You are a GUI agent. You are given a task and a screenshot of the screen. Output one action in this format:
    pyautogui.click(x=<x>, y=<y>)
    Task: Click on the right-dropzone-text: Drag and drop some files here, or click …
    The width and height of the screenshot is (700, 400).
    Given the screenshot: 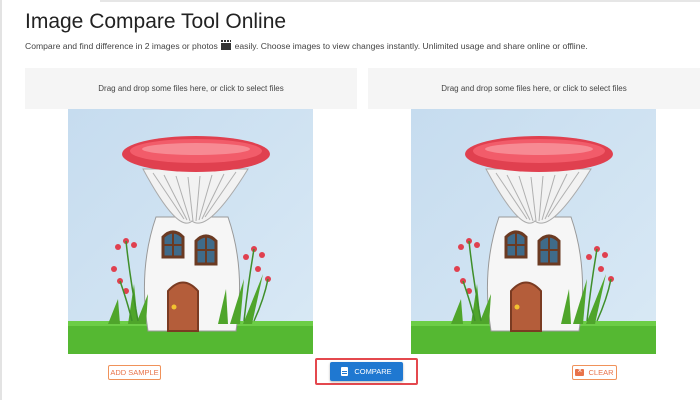 What is the action you would take?
    pyautogui.click(x=534, y=88)
    